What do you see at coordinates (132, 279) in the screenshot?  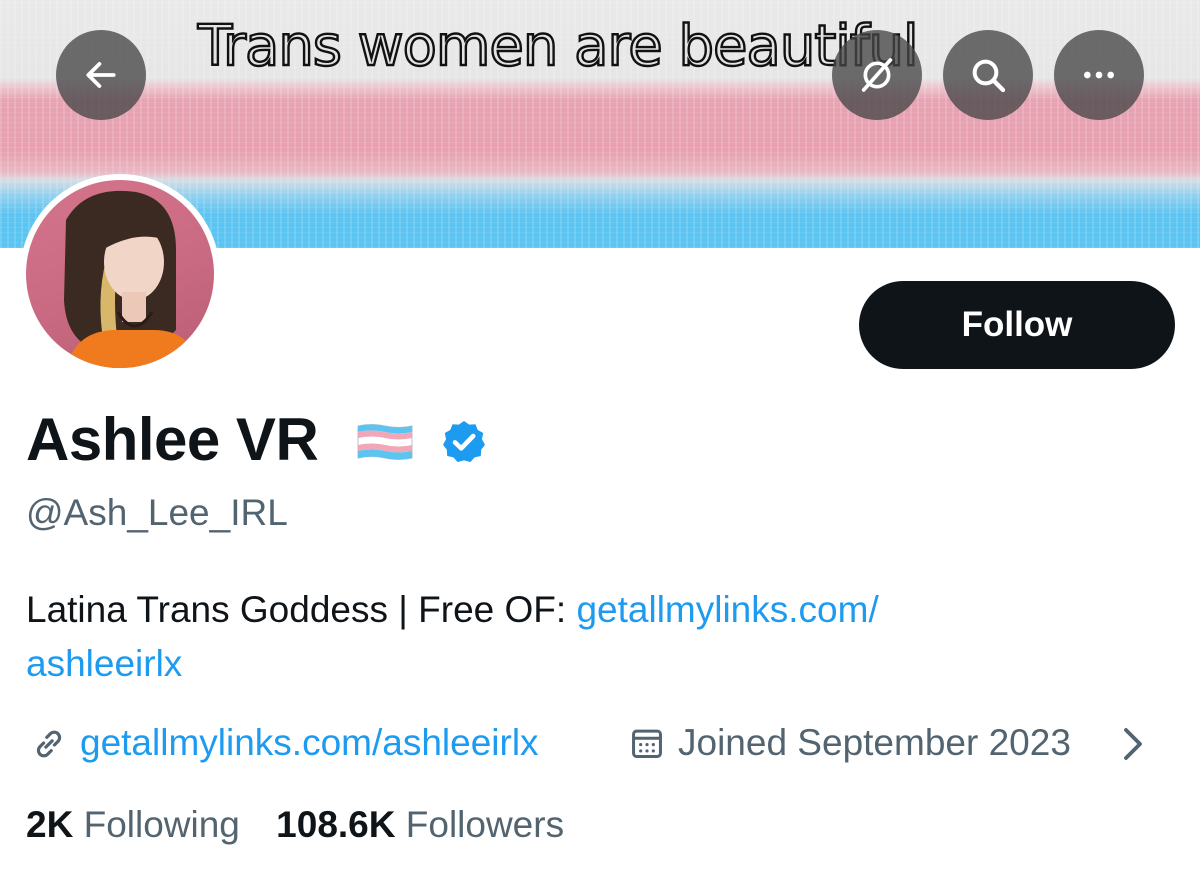 I see `avatar-illustration` at bounding box center [132, 279].